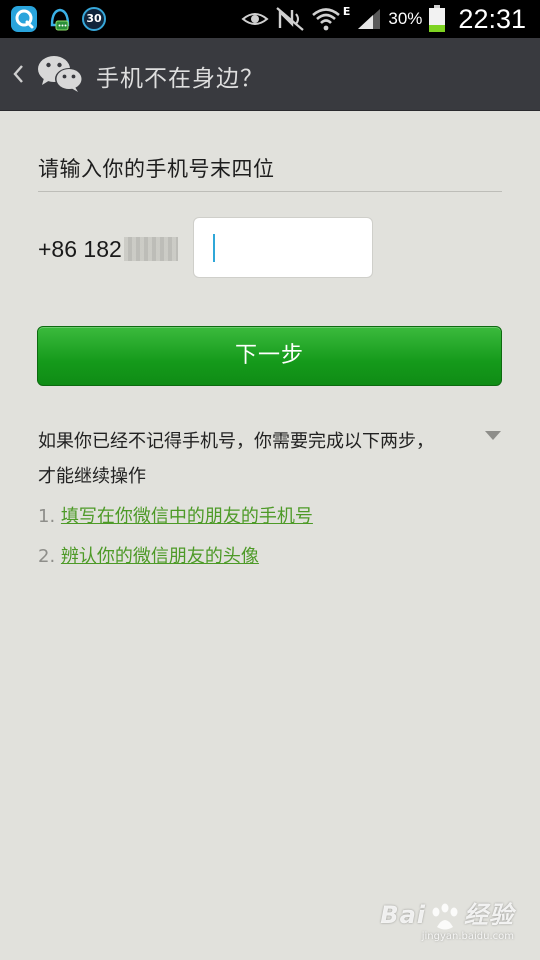 The image size is (540, 960). Describe the element at coordinates (160, 556) in the screenshot. I see `identify-avatar-link: 辨认你的微信朋友的头像` at that location.